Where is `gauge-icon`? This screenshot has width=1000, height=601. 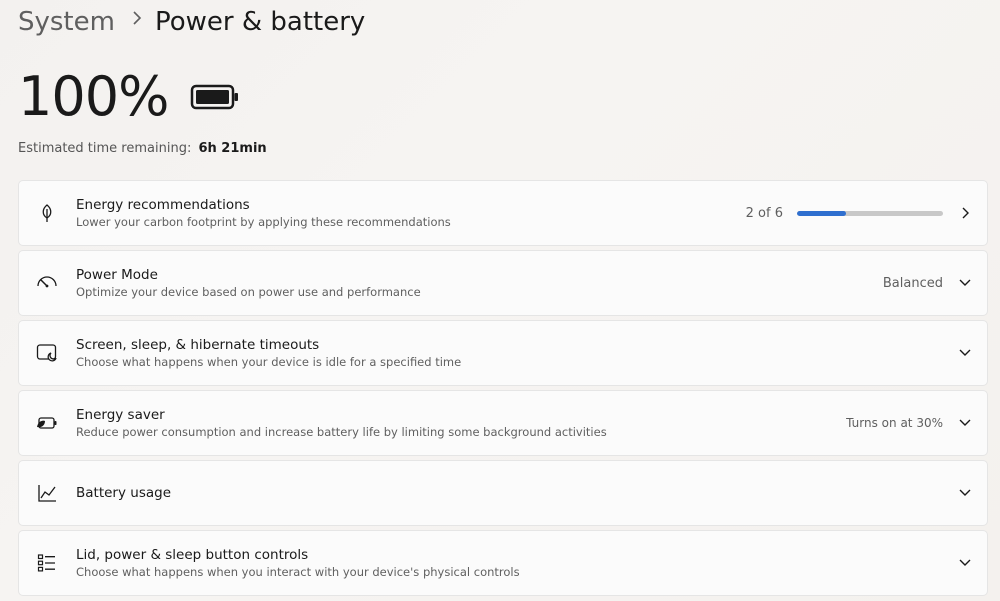 gauge-icon is located at coordinates (47, 283).